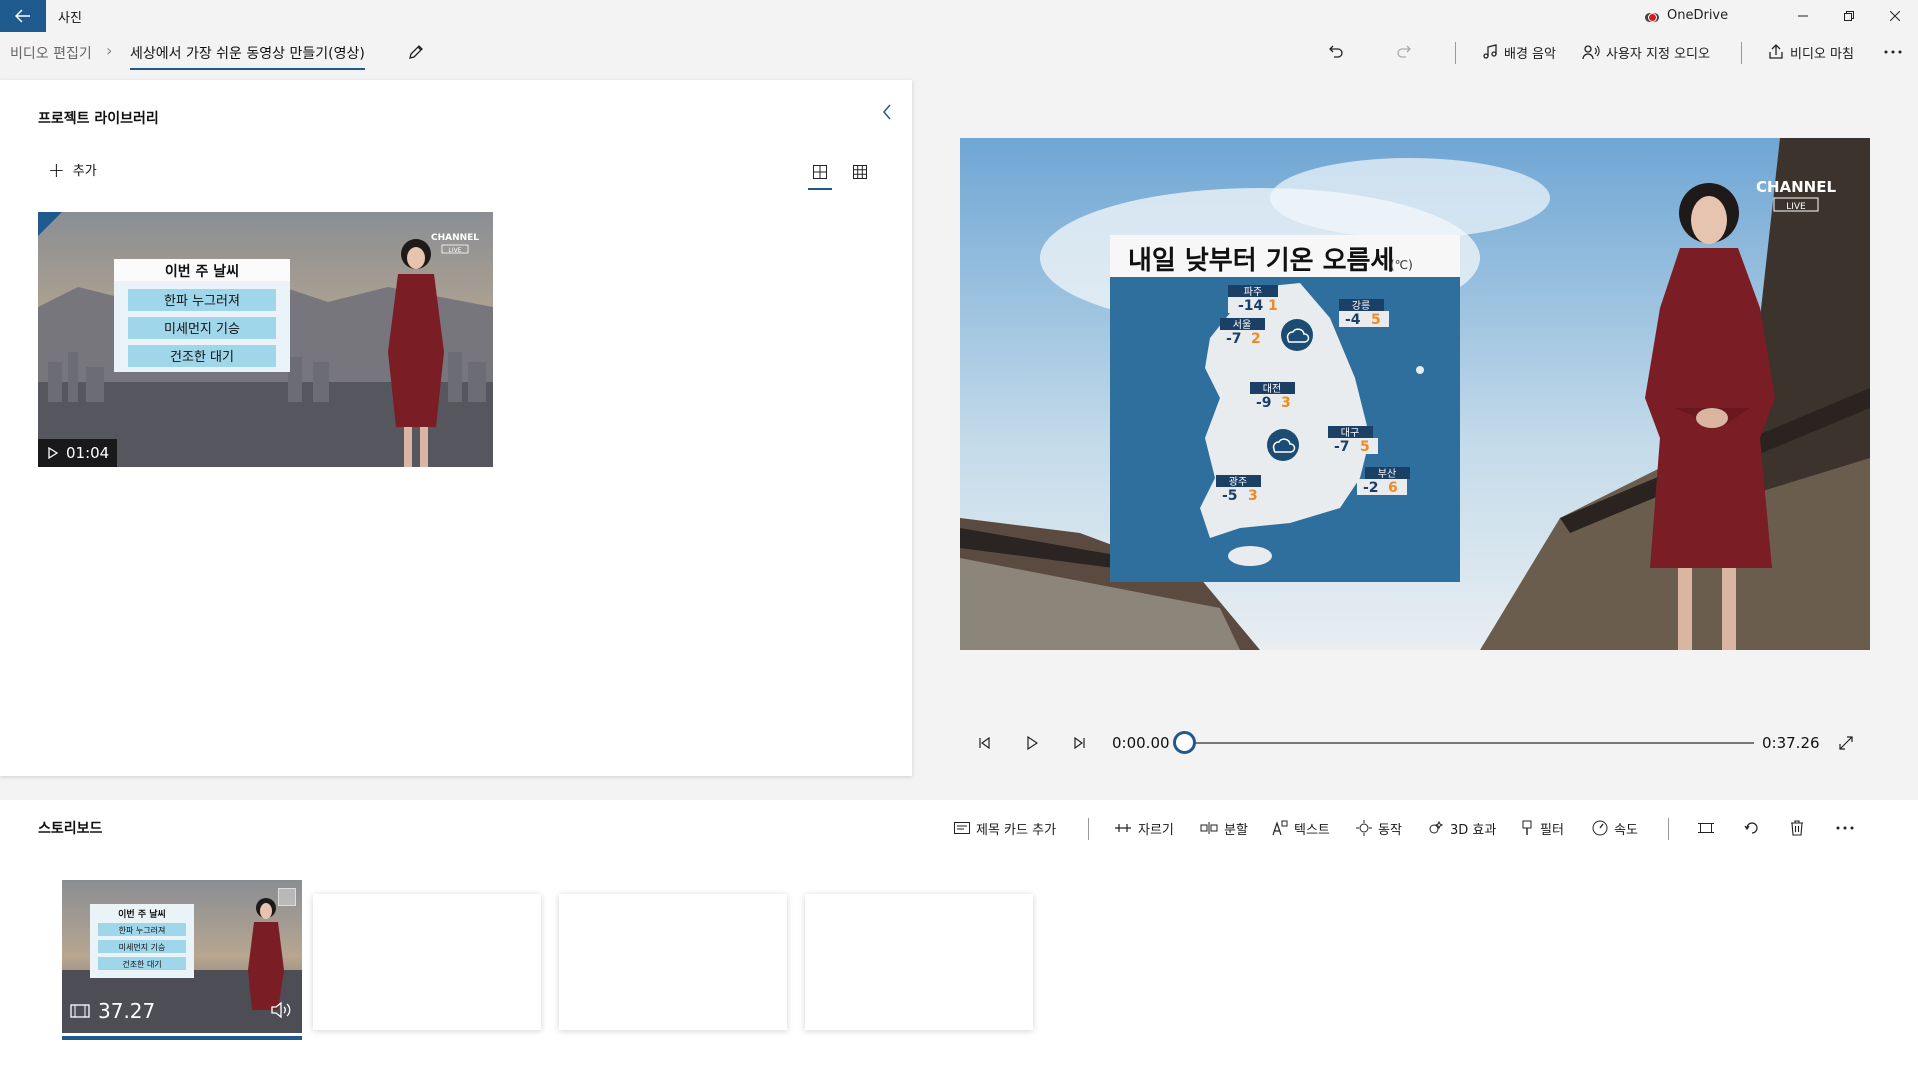  Describe the element at coordinates (142, 947) in the screenshot. I see `clip-board-item: 미세먼지 기승` at that location.